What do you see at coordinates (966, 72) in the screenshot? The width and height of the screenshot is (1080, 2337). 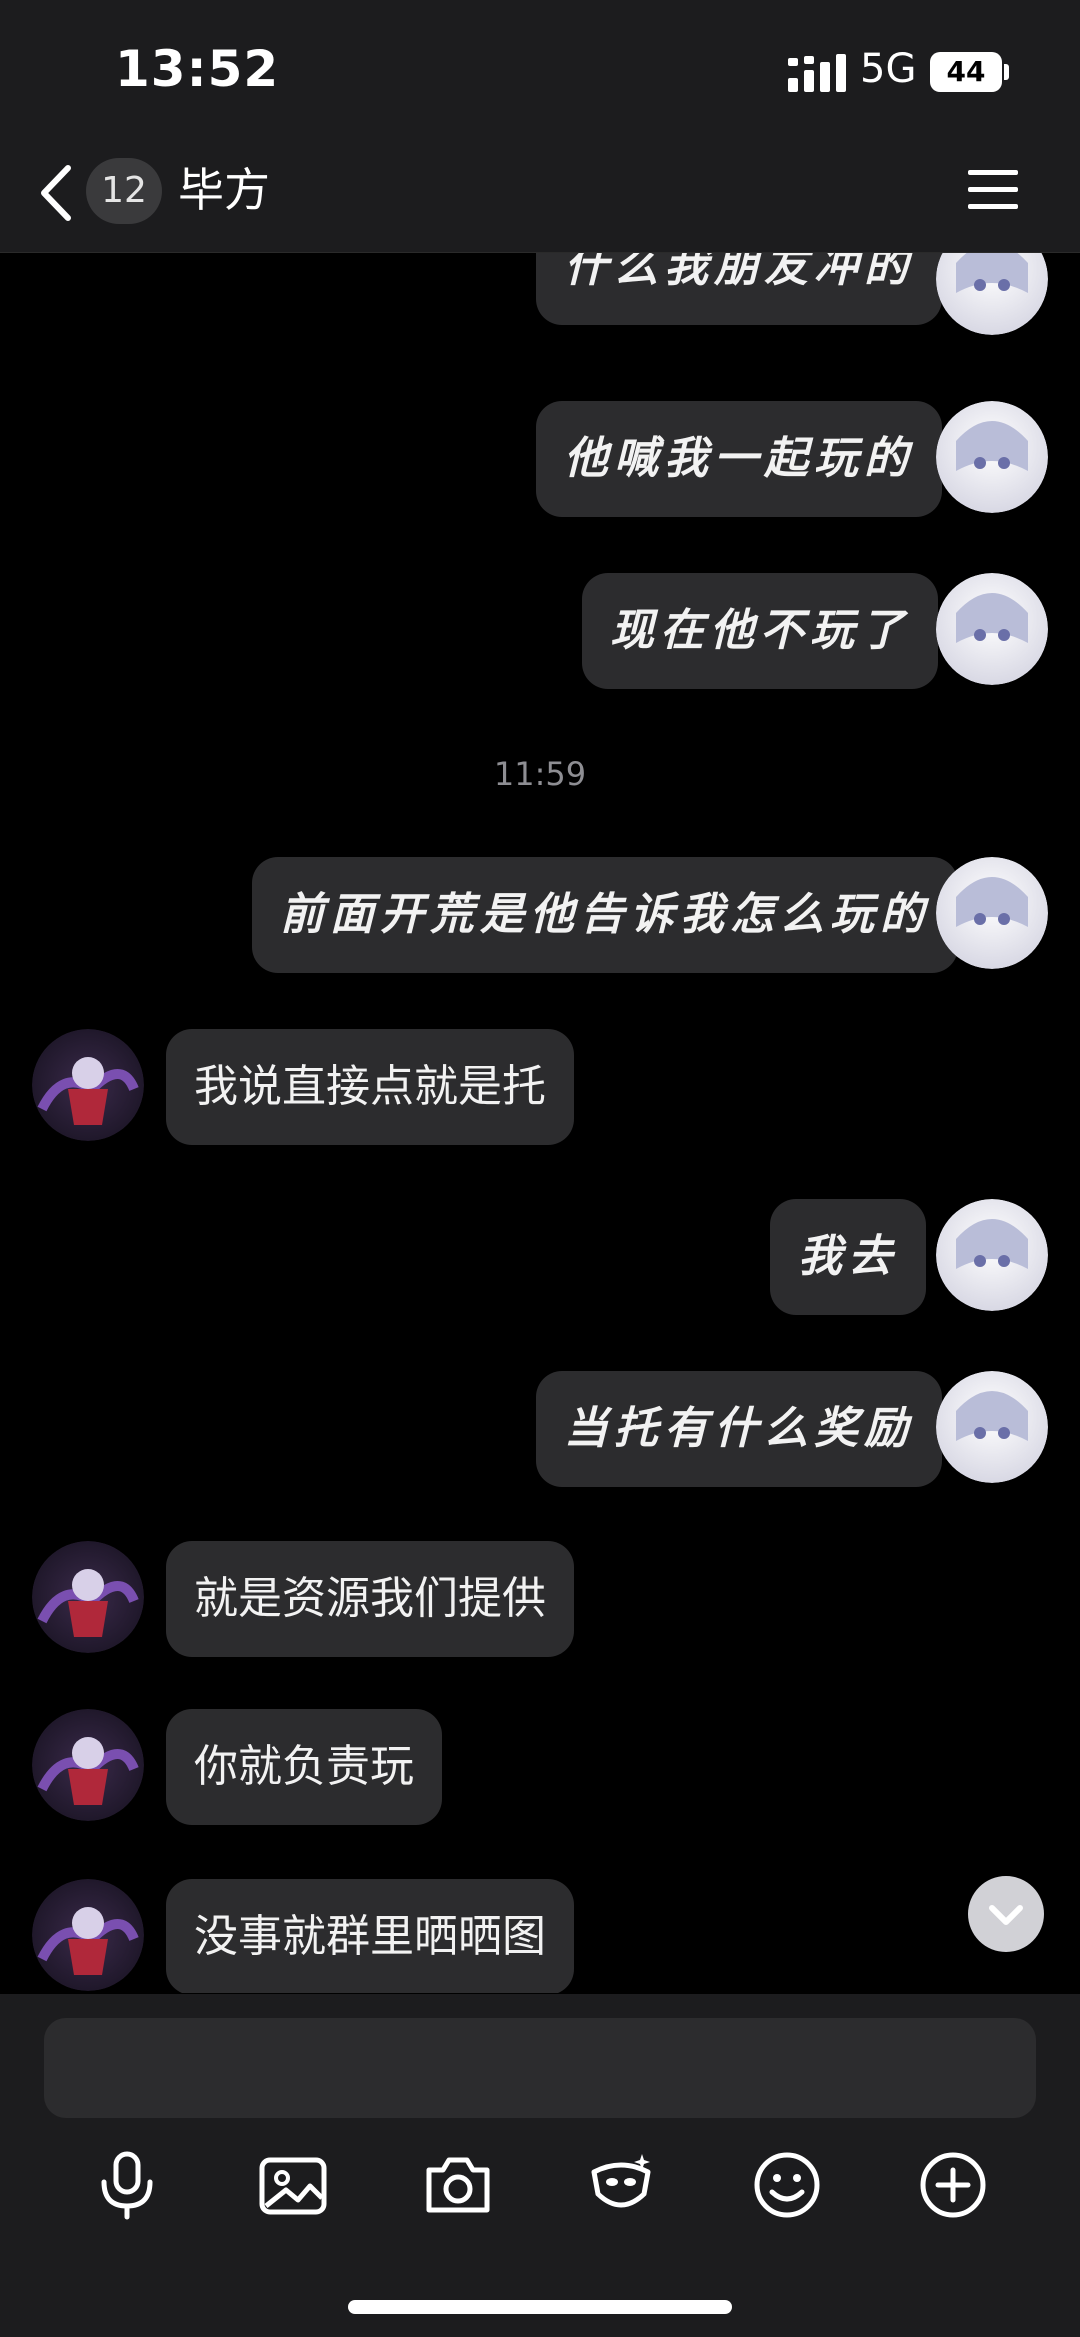 I see `battery-icon: 44` at bounding box center [966, 72].